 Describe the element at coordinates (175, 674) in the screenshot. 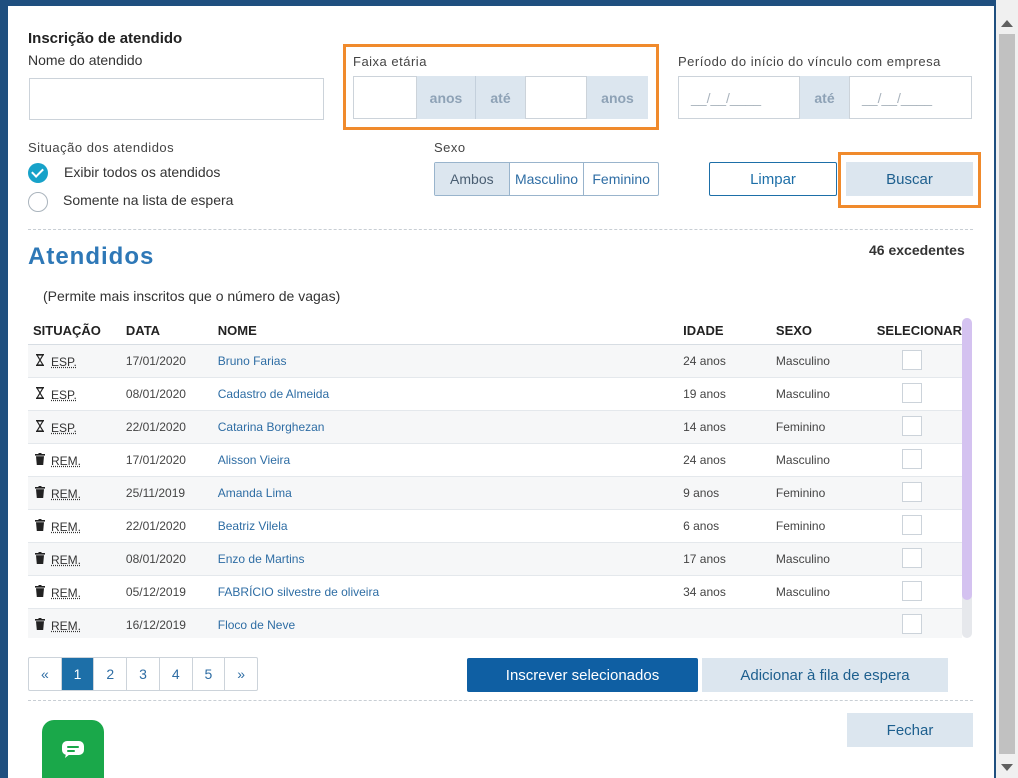

I see `page-4: 4` at that location.